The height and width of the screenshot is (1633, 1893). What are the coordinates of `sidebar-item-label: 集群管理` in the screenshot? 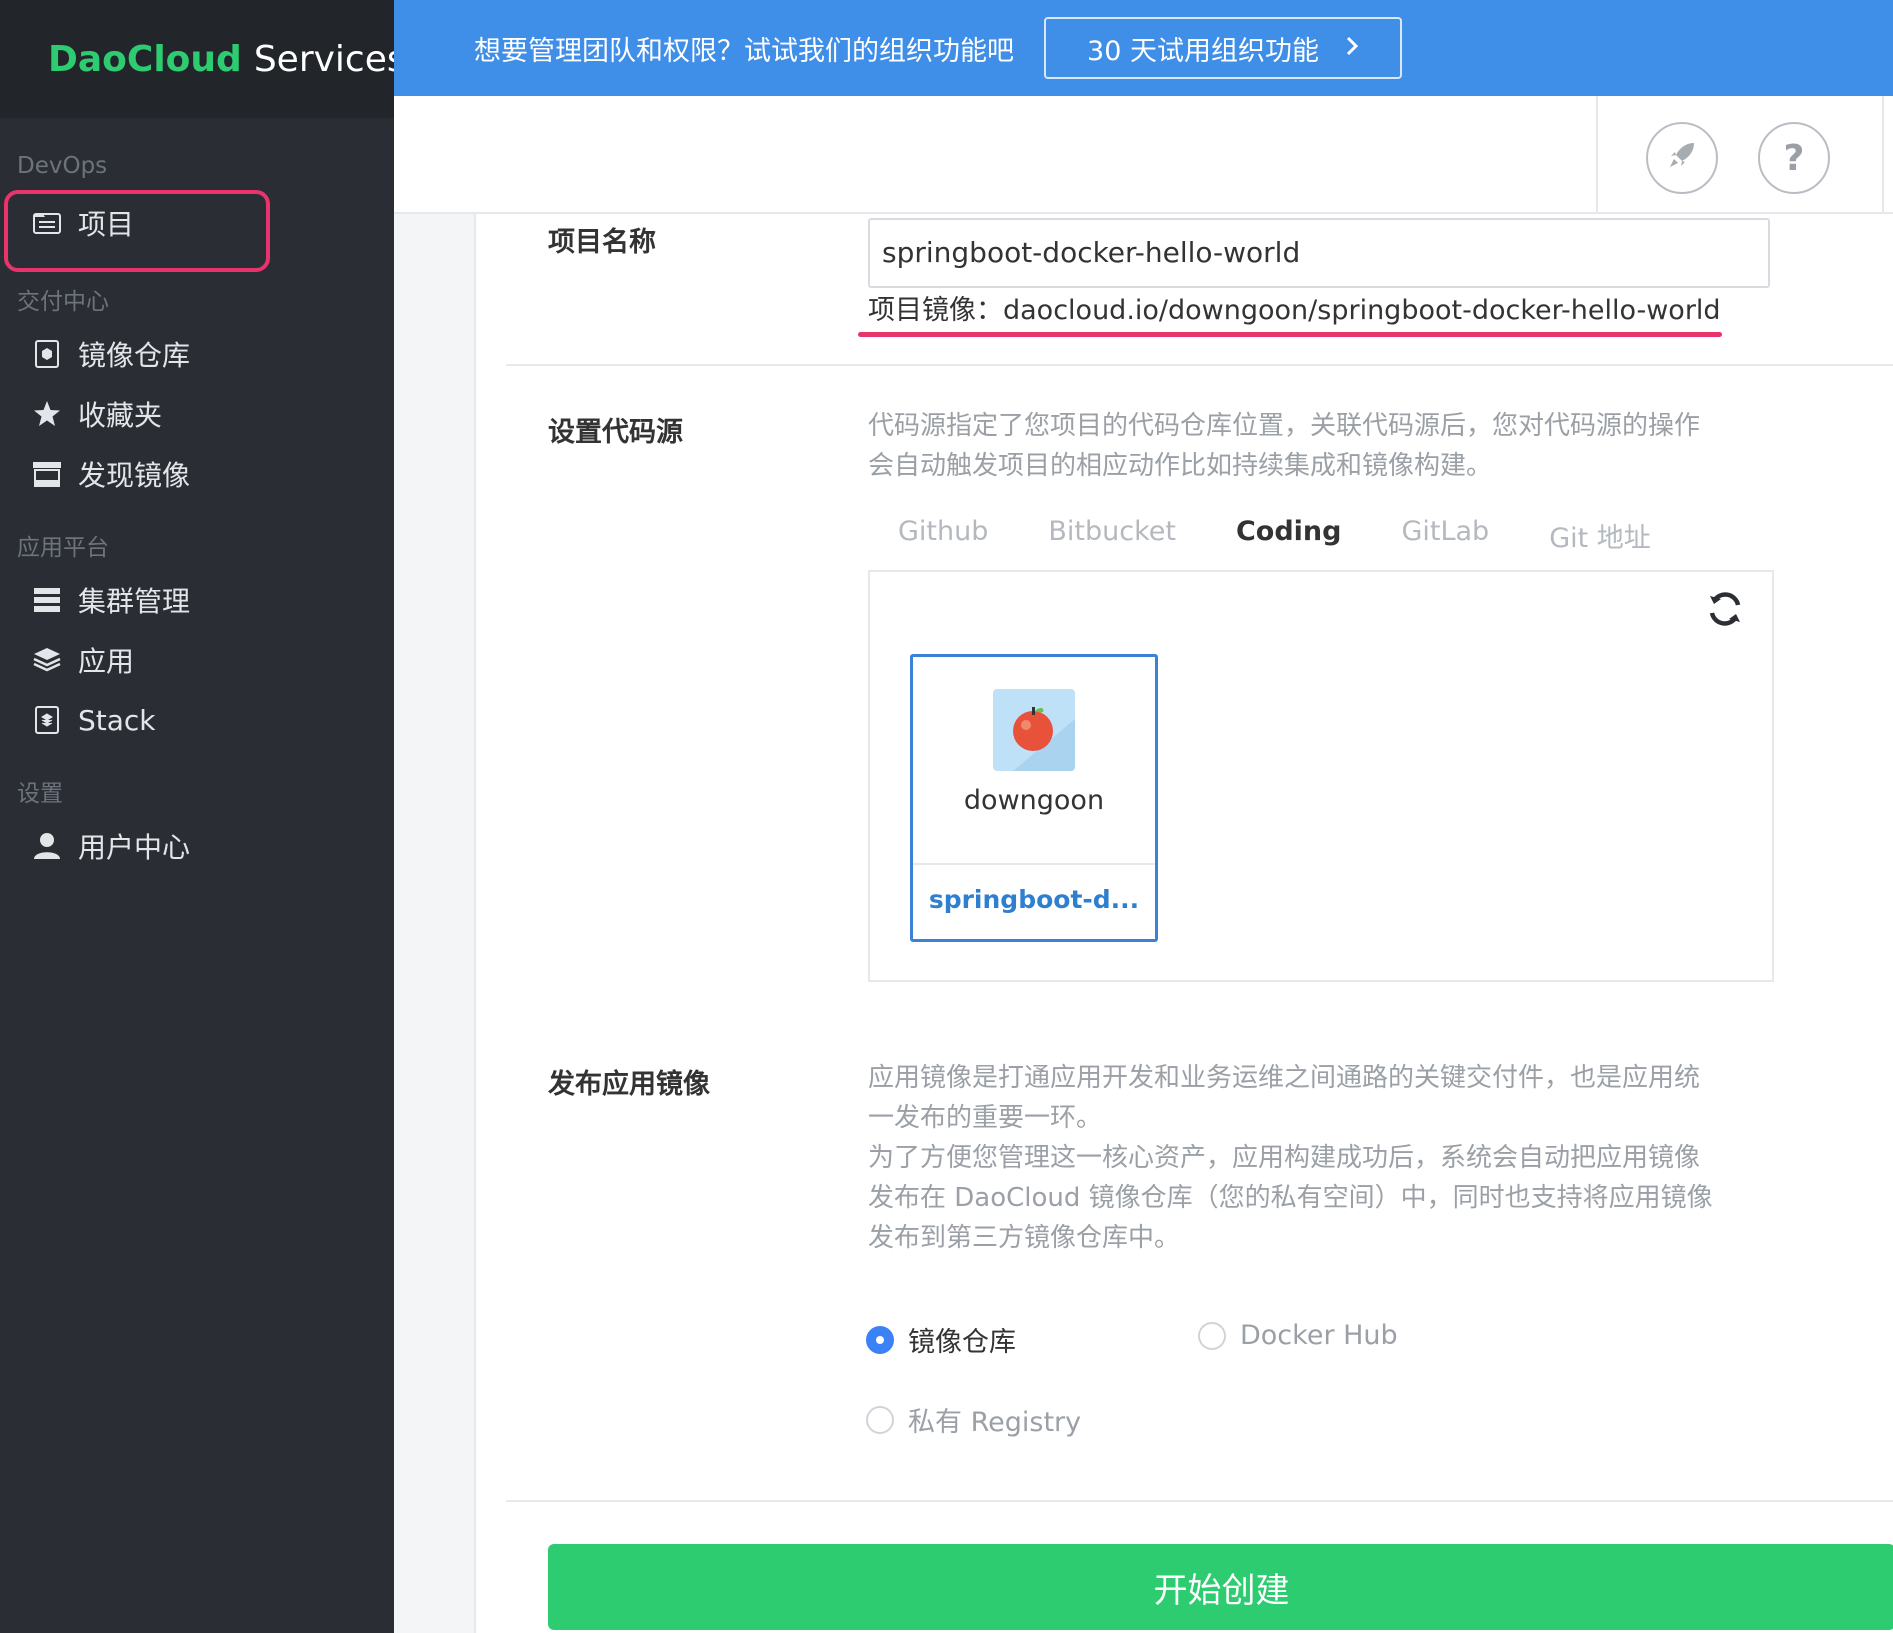 It's located at (134, 601).